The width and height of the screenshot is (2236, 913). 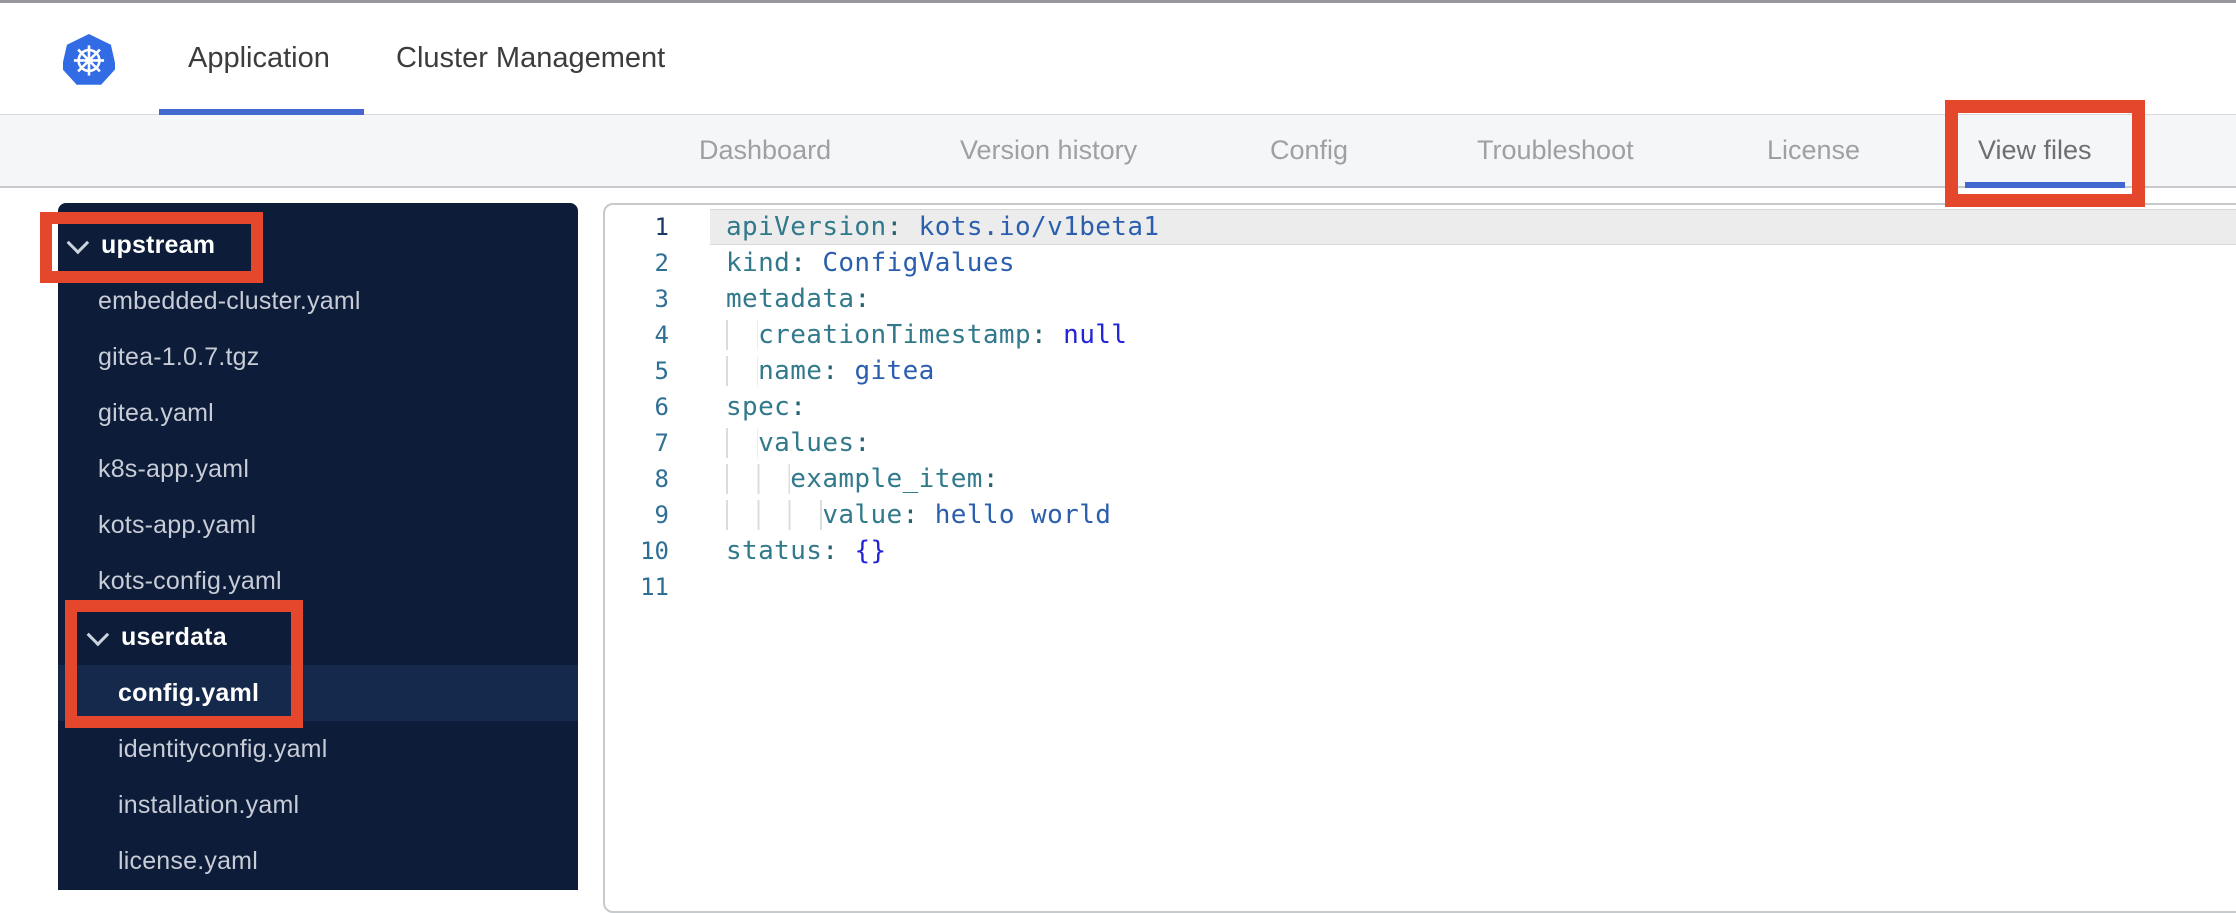 I want to click on nav-tab-version-history: Version history, so click(x=1048, y=150).